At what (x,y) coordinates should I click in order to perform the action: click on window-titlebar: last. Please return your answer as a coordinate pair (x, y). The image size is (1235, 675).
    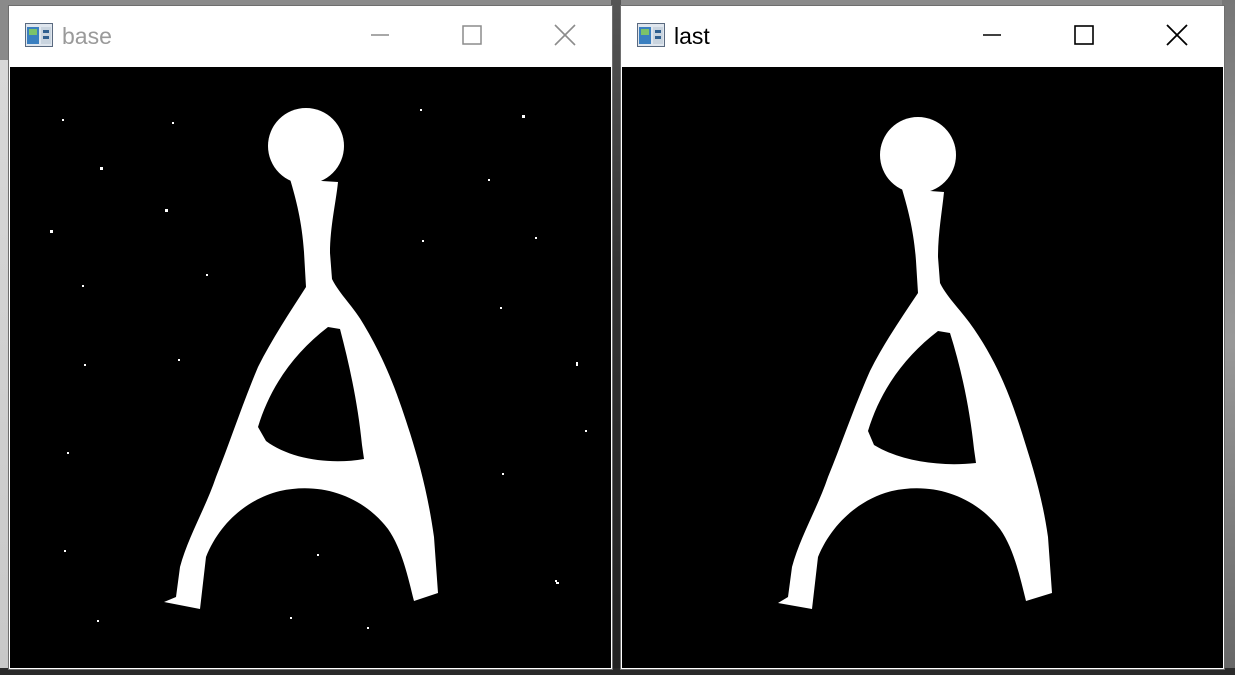
    Looking at the image, I should click on (922, 36).